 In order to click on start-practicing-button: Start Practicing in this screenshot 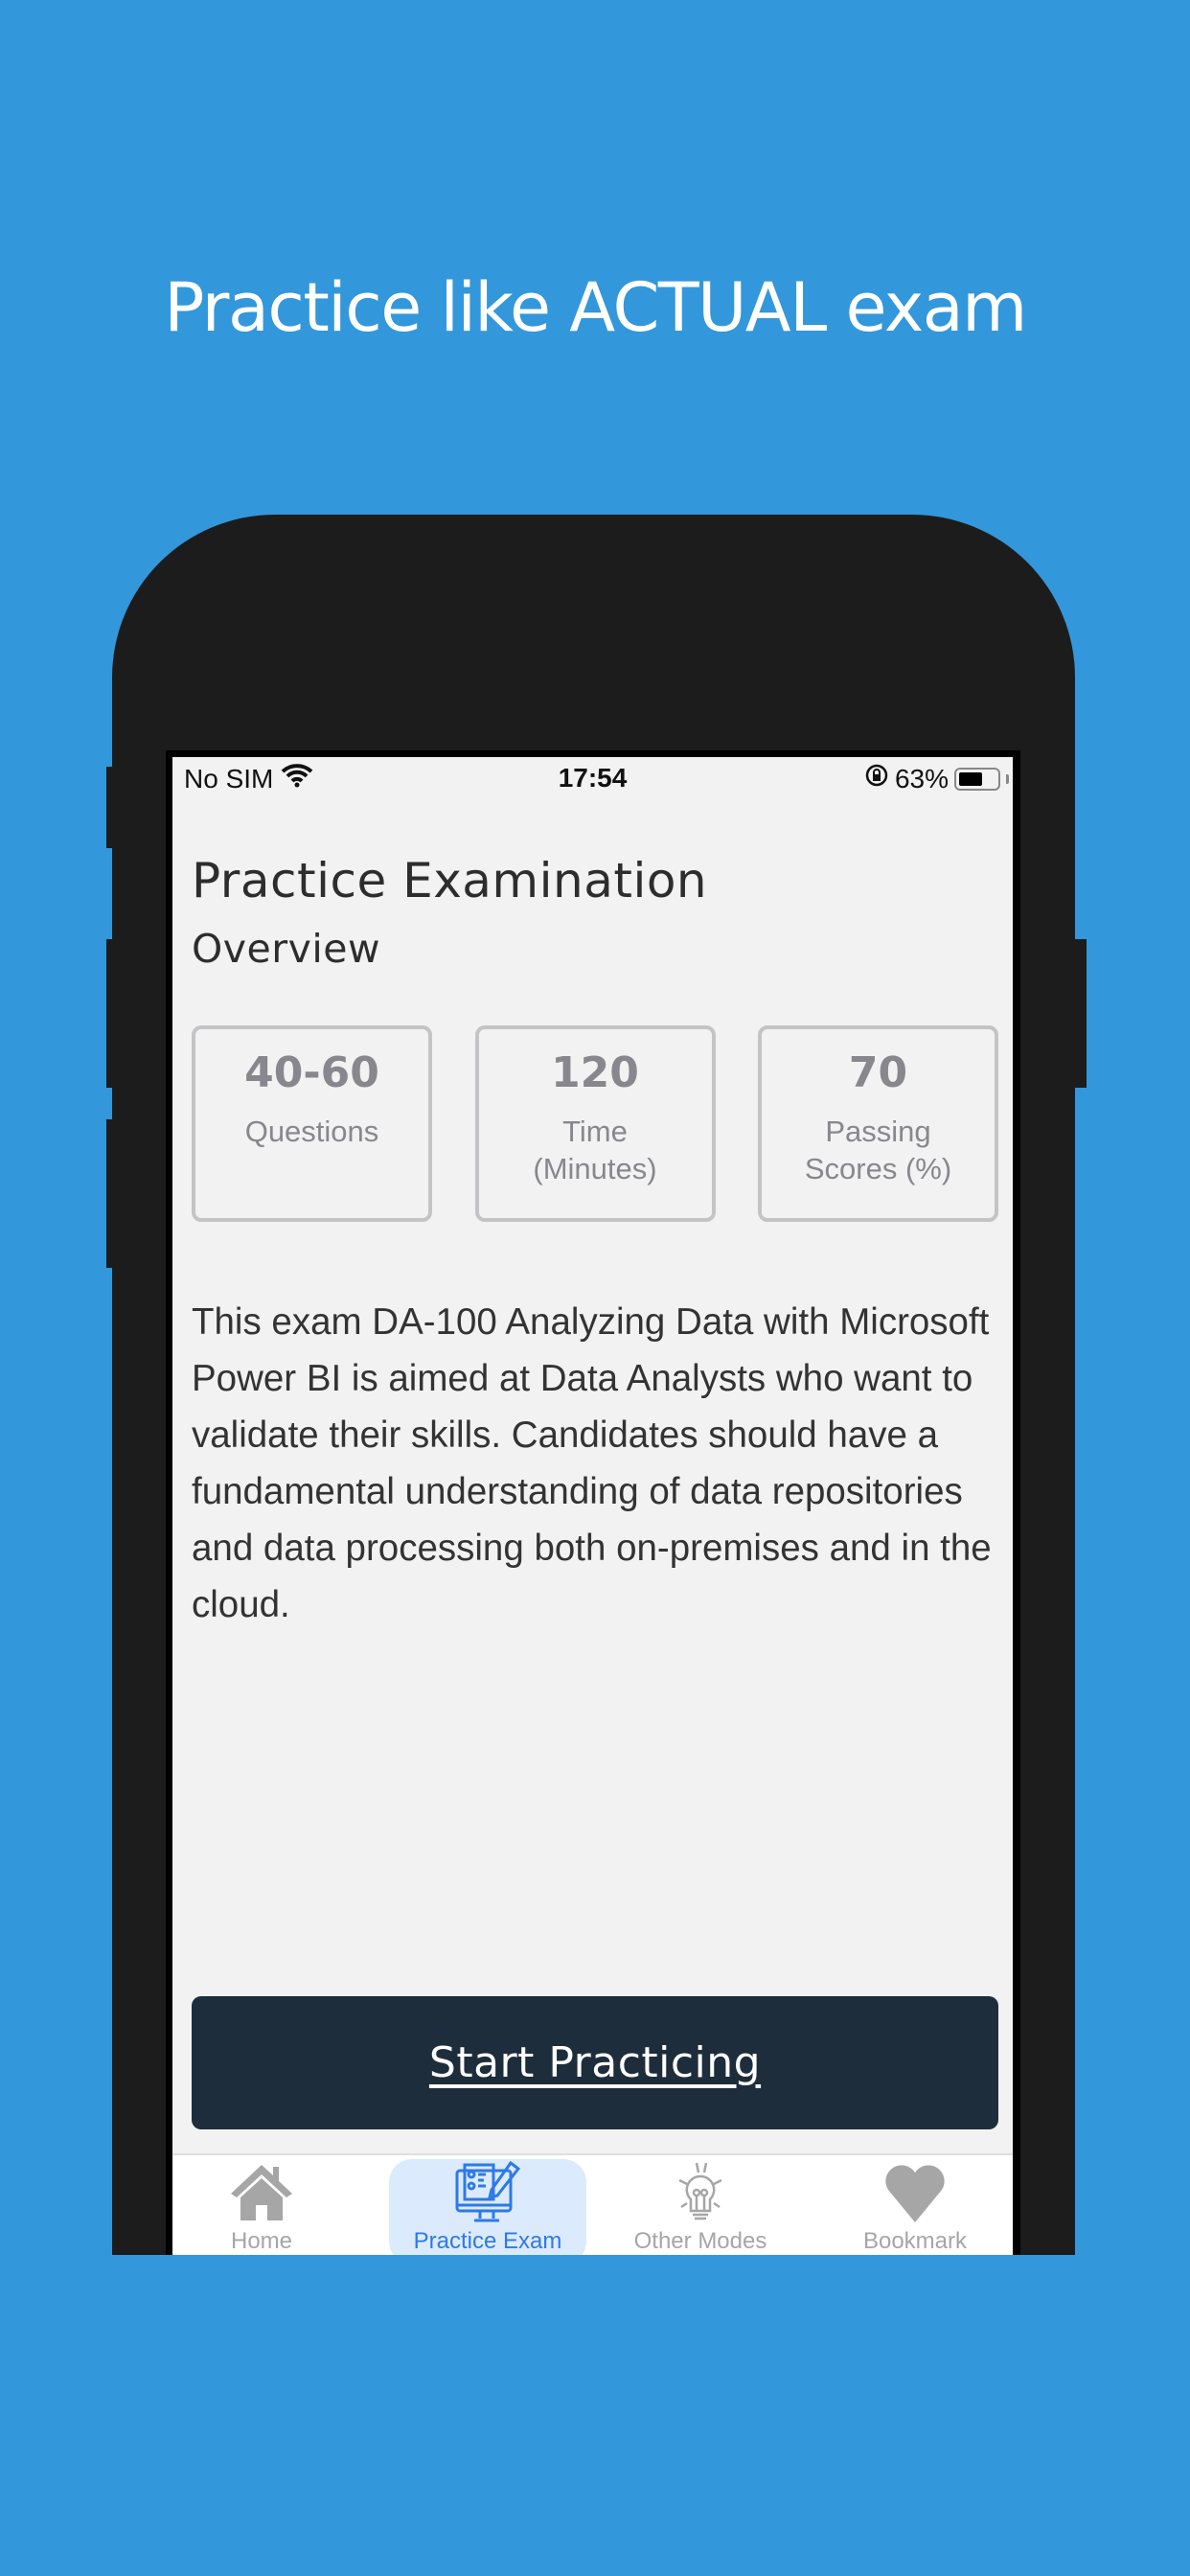, I will do `click(595, 2062)`.